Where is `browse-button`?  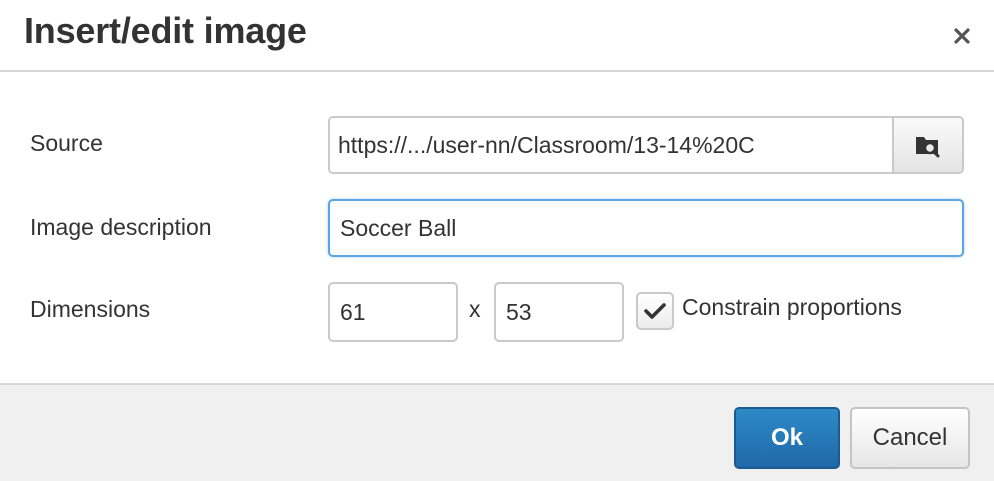 browse-button is located at coordinates (927, 145).